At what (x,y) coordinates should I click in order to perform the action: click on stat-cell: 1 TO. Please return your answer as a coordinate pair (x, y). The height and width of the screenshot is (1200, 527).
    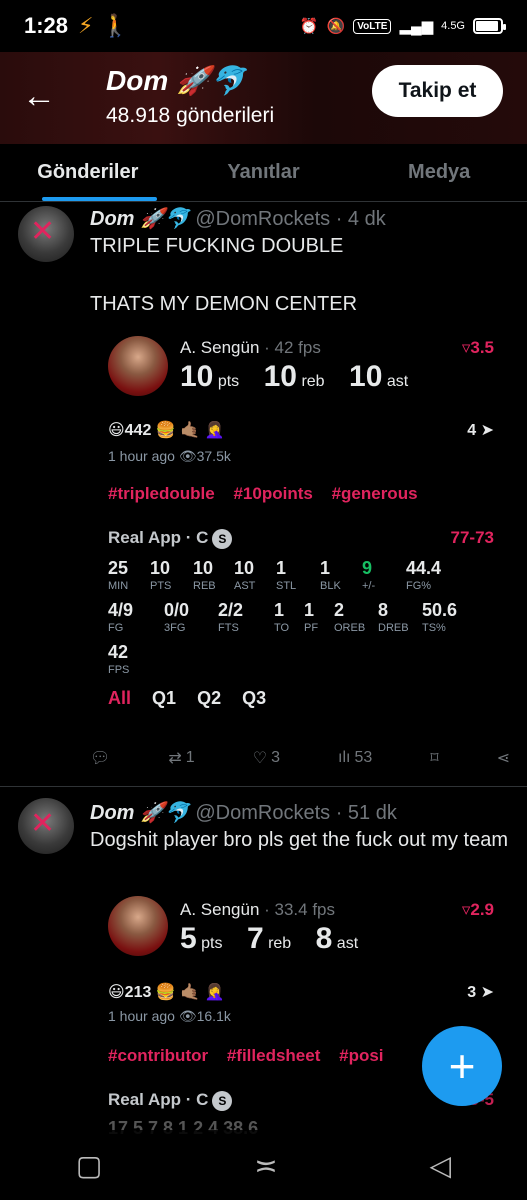
    Looking at the image, I should click on (282, 617).